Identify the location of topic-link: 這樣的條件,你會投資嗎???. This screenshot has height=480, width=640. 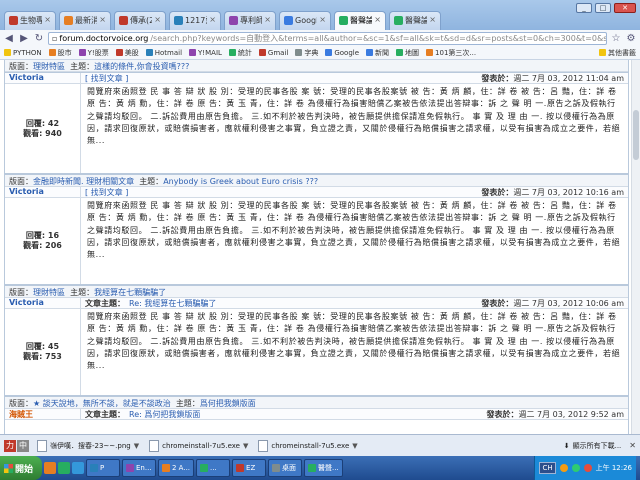
(141, 66).